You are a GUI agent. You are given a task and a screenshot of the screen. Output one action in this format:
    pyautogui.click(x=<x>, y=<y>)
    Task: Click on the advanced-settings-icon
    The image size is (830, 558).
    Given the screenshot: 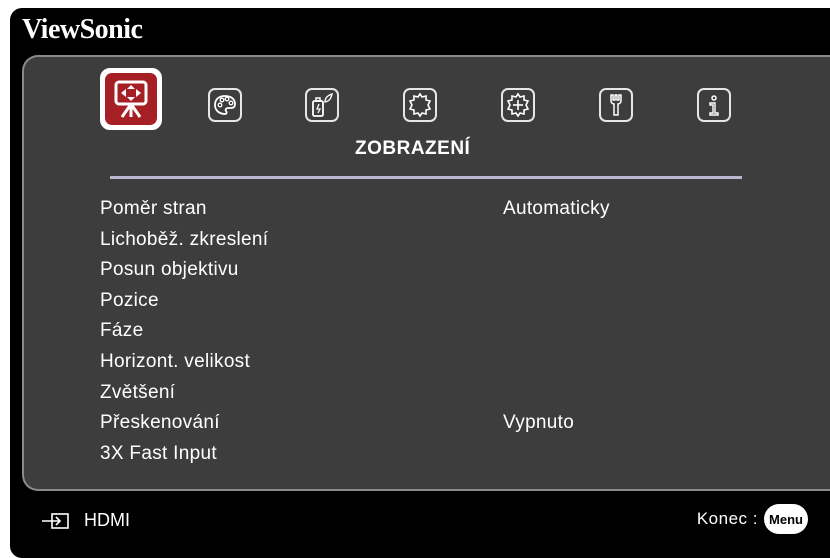 What is the action you would take?
    pyautogui.click(x=518, y=105)
    